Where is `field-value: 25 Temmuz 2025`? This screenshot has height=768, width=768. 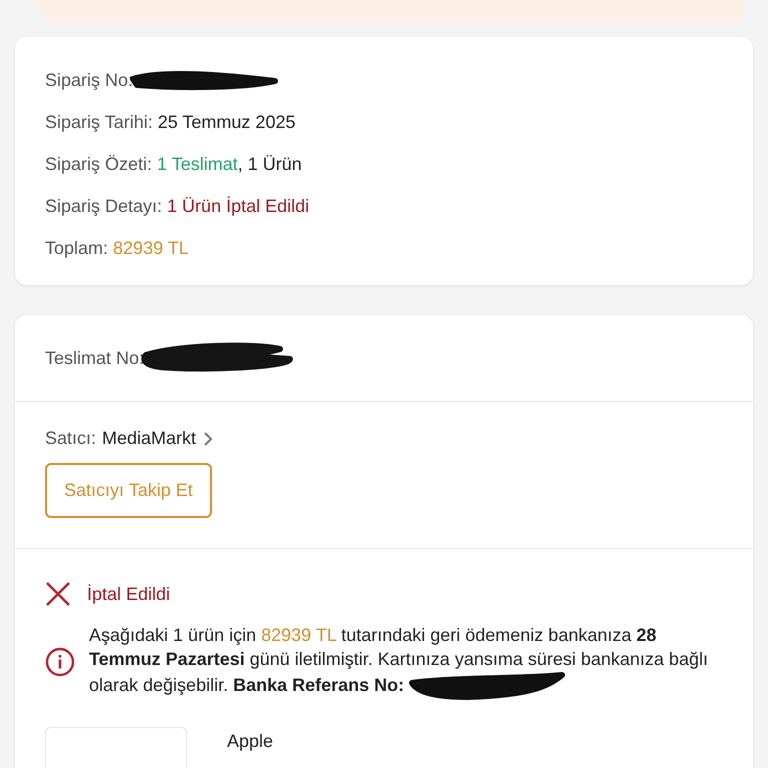 field-value: 25 Temmuz 2025 is located at coordinates (227, 122).